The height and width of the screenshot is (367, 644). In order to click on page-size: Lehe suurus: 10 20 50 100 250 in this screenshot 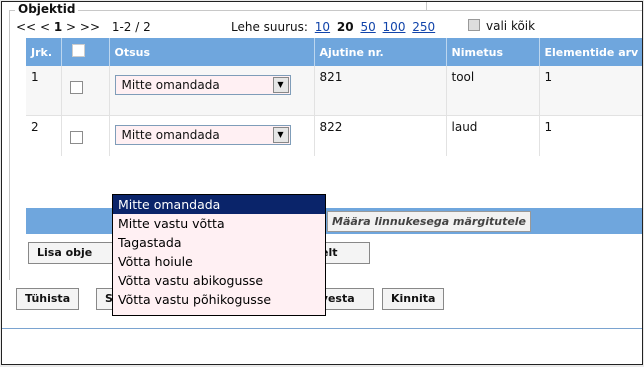, I will do `click(333, 27)`.